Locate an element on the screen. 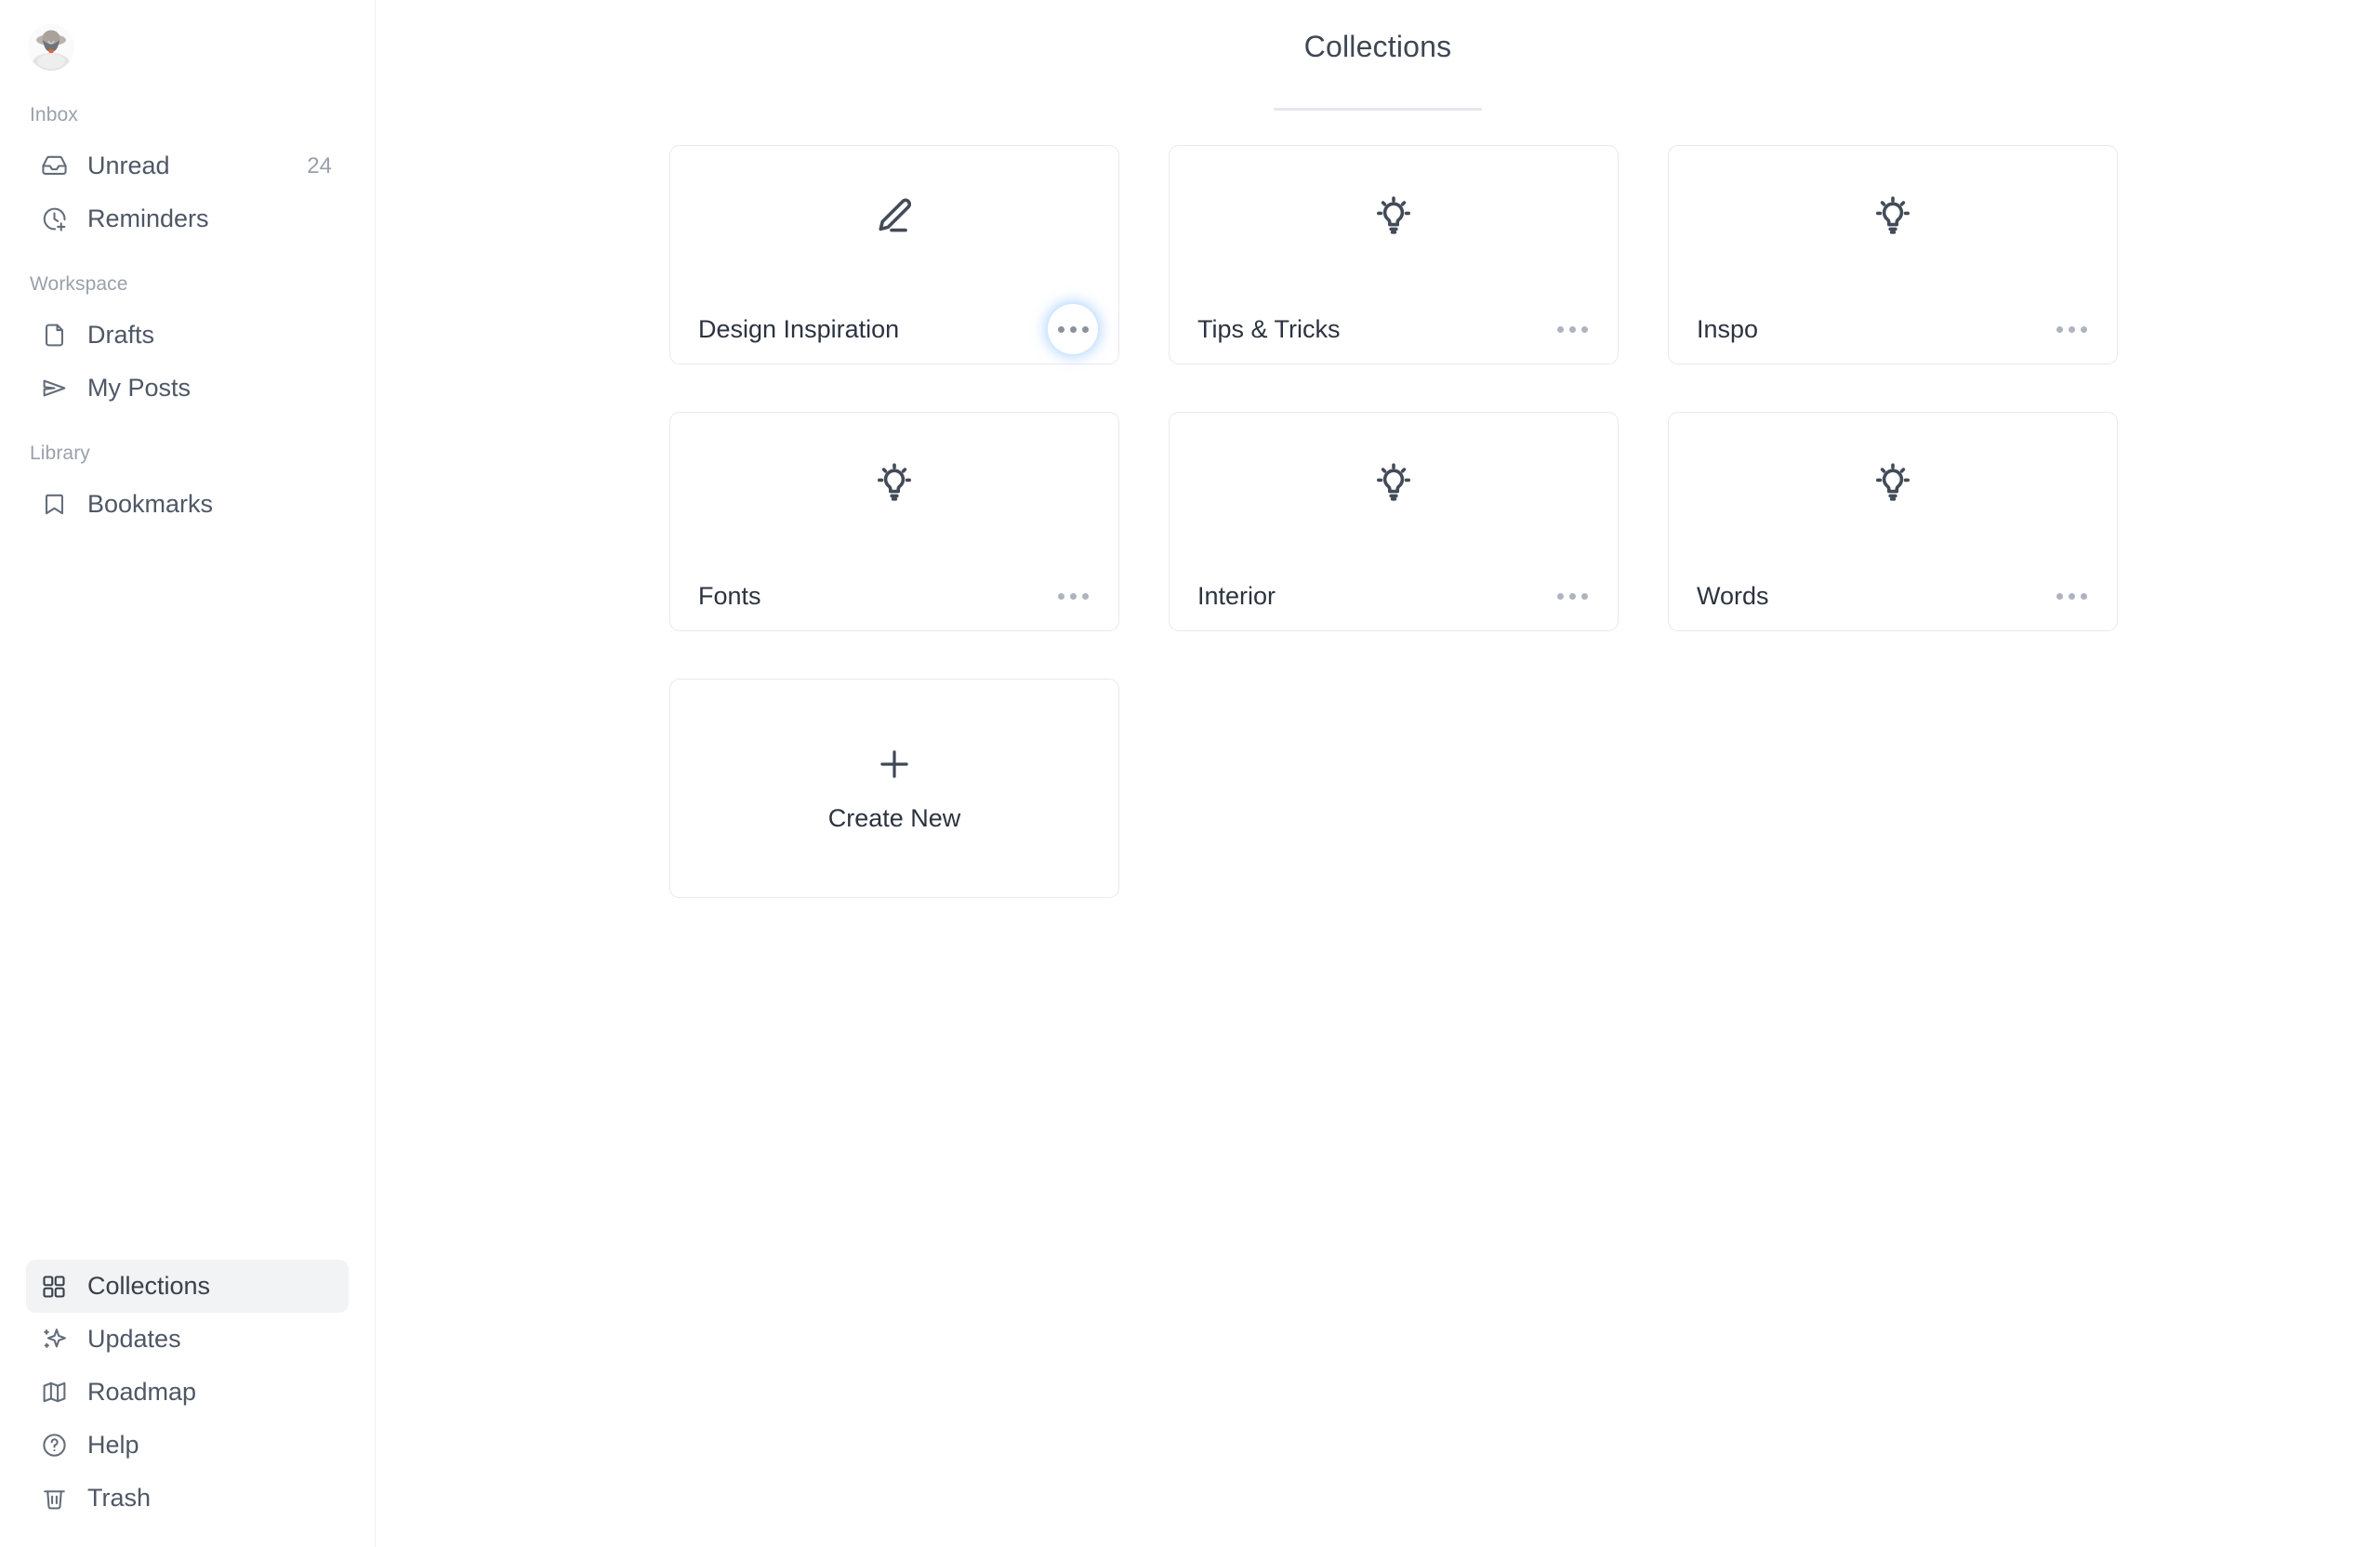  collection-card: Words is located at coordinates (1893, 521).